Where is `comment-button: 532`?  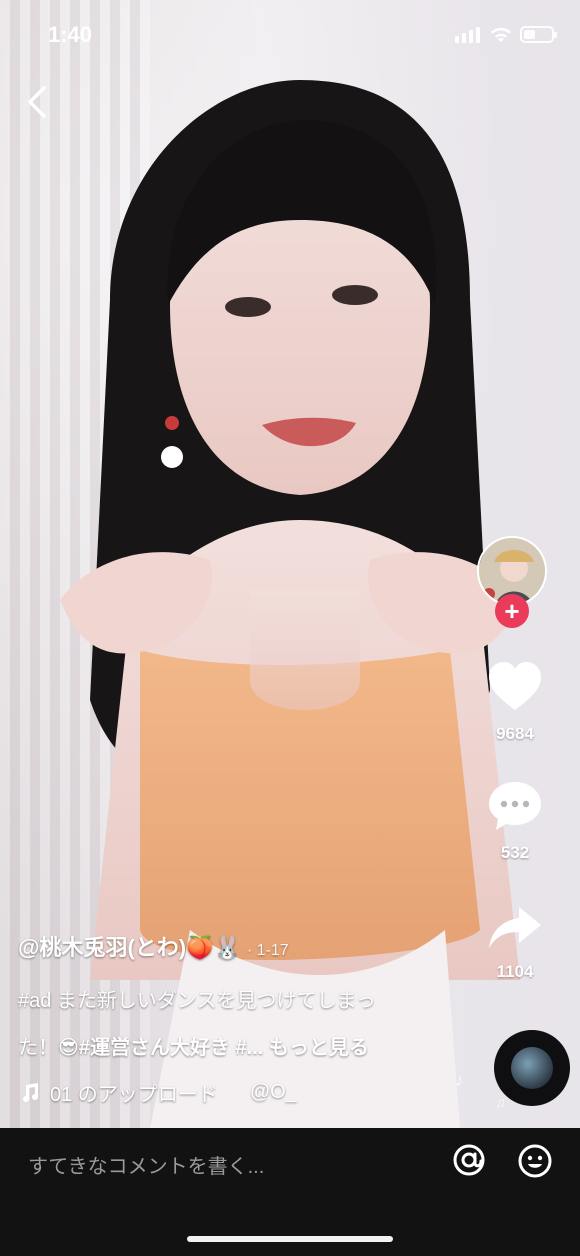
comment-button: 532 is located at coordinates (515, 821).